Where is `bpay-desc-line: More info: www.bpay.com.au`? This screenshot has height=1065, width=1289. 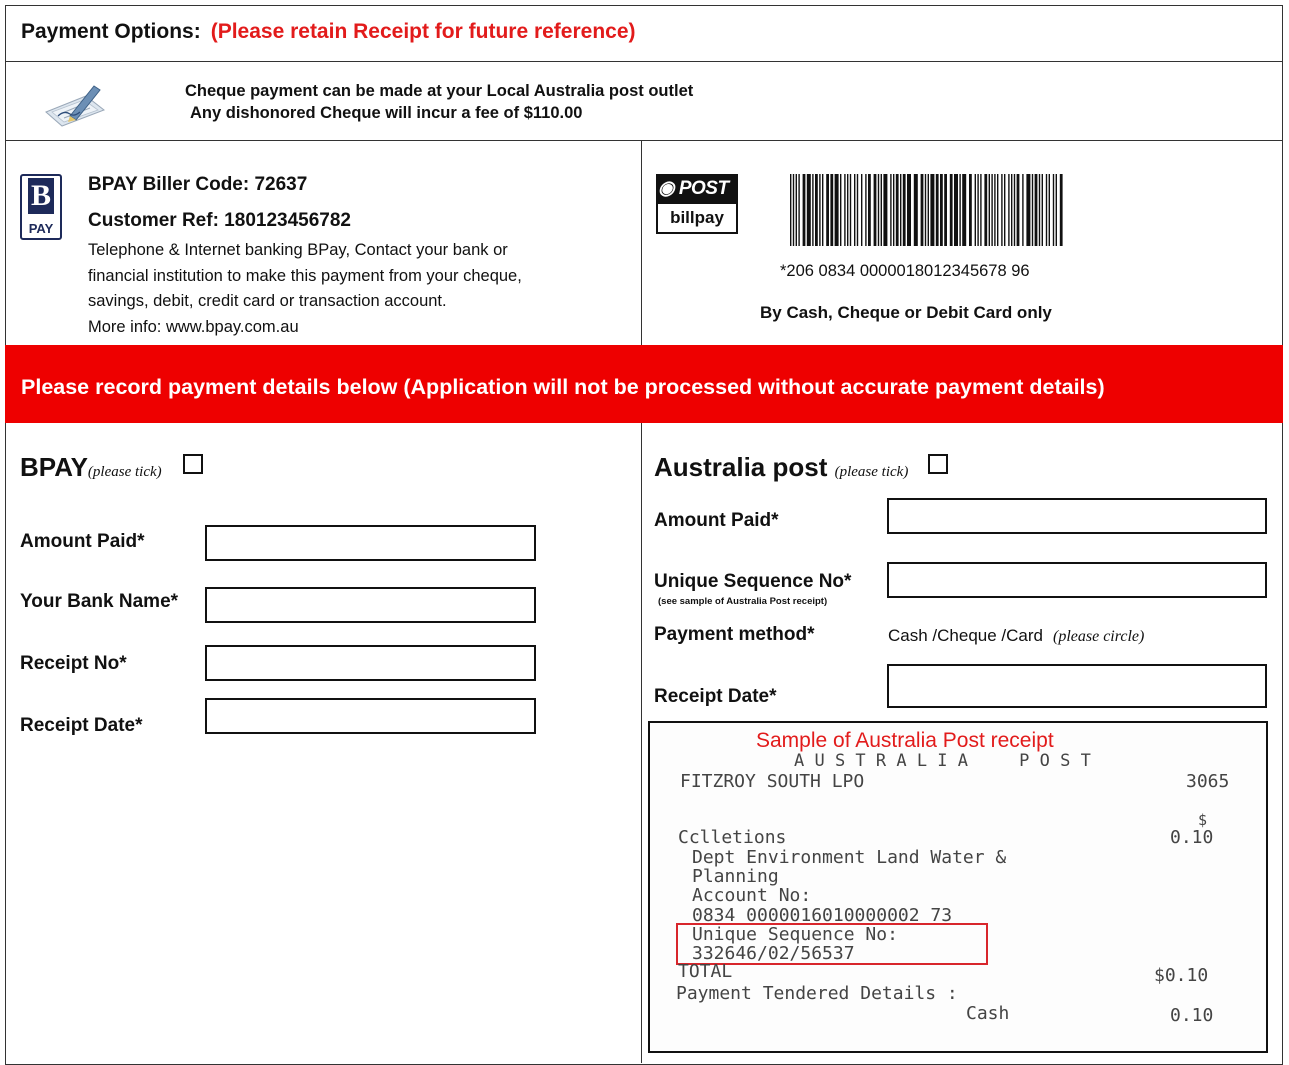 bpay-desc-line: More info: www.bpay.com.au is located at coordinates (193, 326).